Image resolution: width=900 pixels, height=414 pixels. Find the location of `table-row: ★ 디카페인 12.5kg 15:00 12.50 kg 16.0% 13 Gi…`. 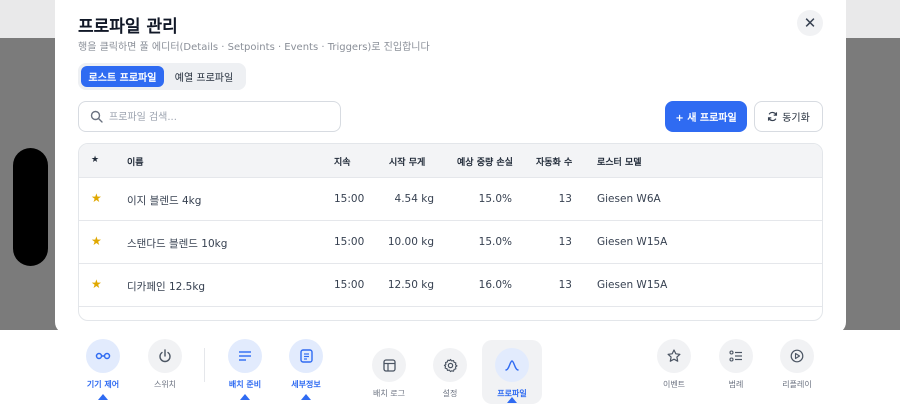

table-row: ★ 디카페인 12.5kg 15:00 12.50 kg 16.0% 13 Gi… is located at coordinates (450, 284).